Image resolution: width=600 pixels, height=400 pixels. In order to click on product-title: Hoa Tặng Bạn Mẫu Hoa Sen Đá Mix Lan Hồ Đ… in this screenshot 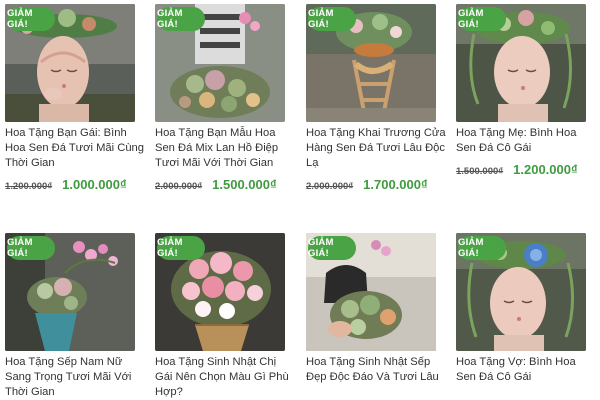, I will do `click(225, 148)`.